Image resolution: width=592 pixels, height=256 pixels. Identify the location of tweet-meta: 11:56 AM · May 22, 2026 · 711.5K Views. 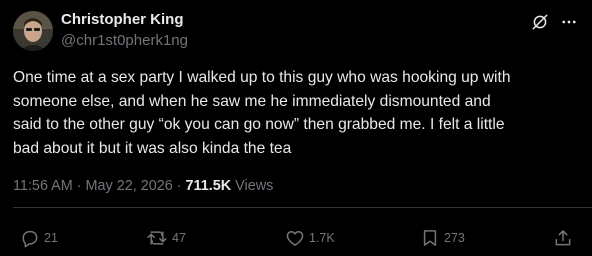
(143, 186).